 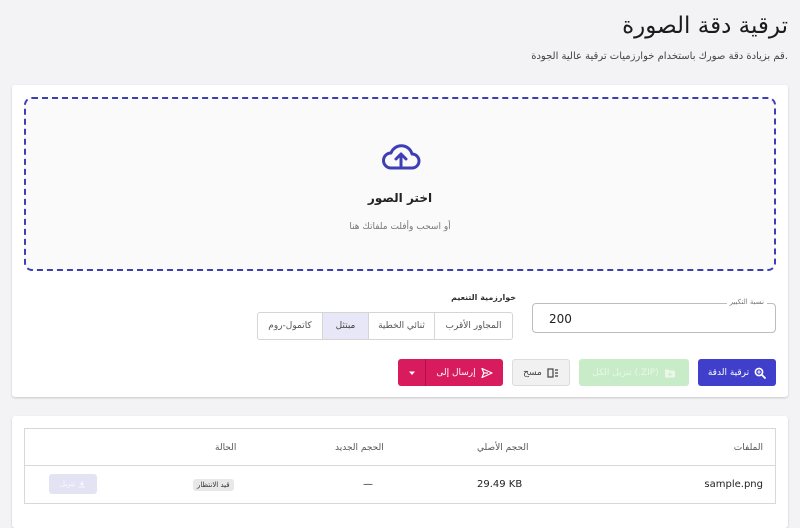 I want to click on send-icon, so click(x=487, y=372).